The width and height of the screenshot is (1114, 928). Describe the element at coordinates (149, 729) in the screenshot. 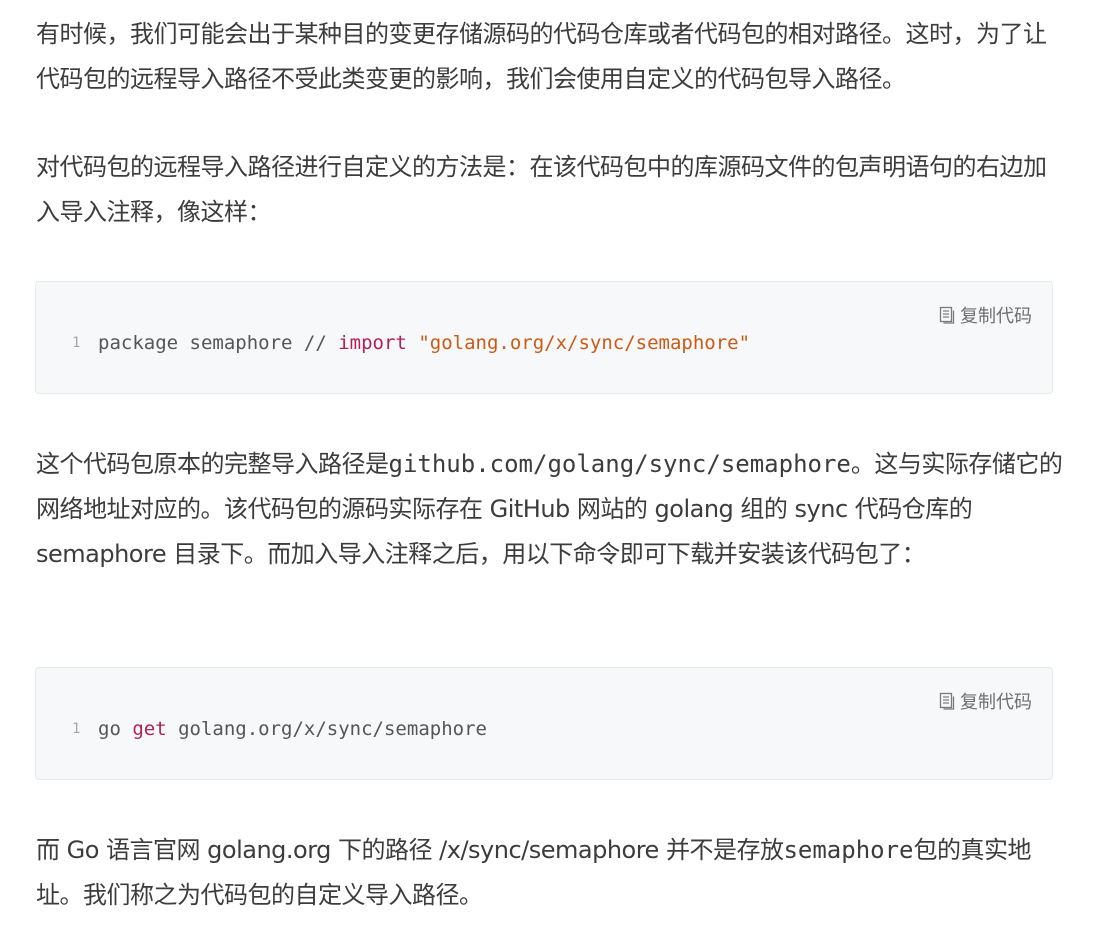

I see `code-token-keyword: get` at that location.